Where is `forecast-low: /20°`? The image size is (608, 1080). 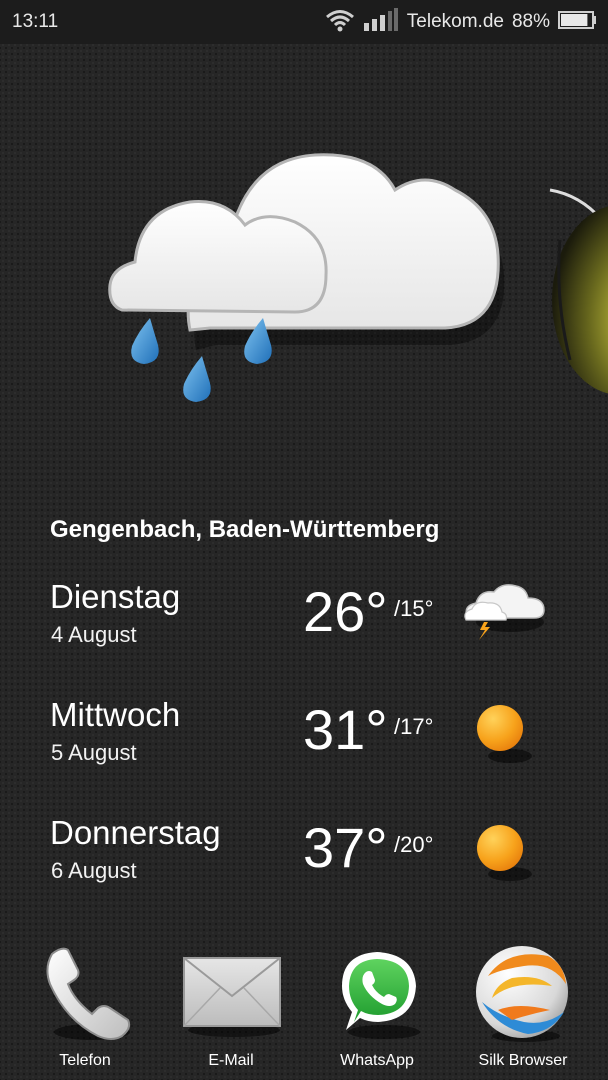 forecast-low: /20° is located at coordinates (414, 844).